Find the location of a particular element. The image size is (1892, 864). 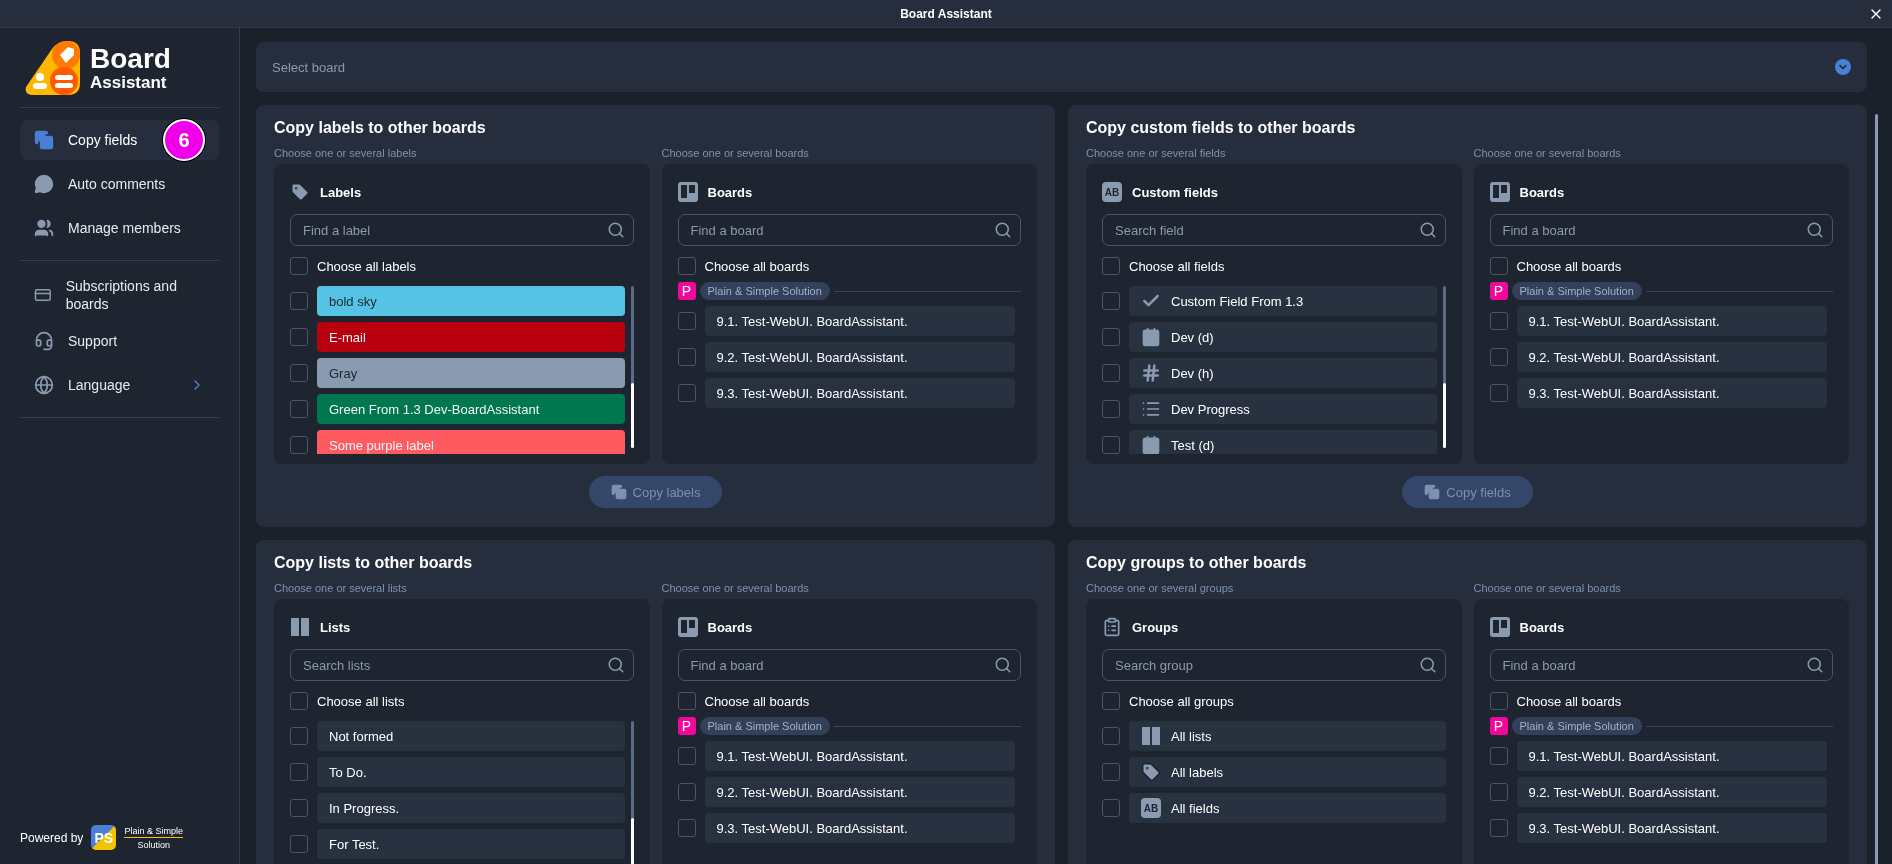

list-item: Custom Field From 1.3 is located at coordinates (1283, 301).